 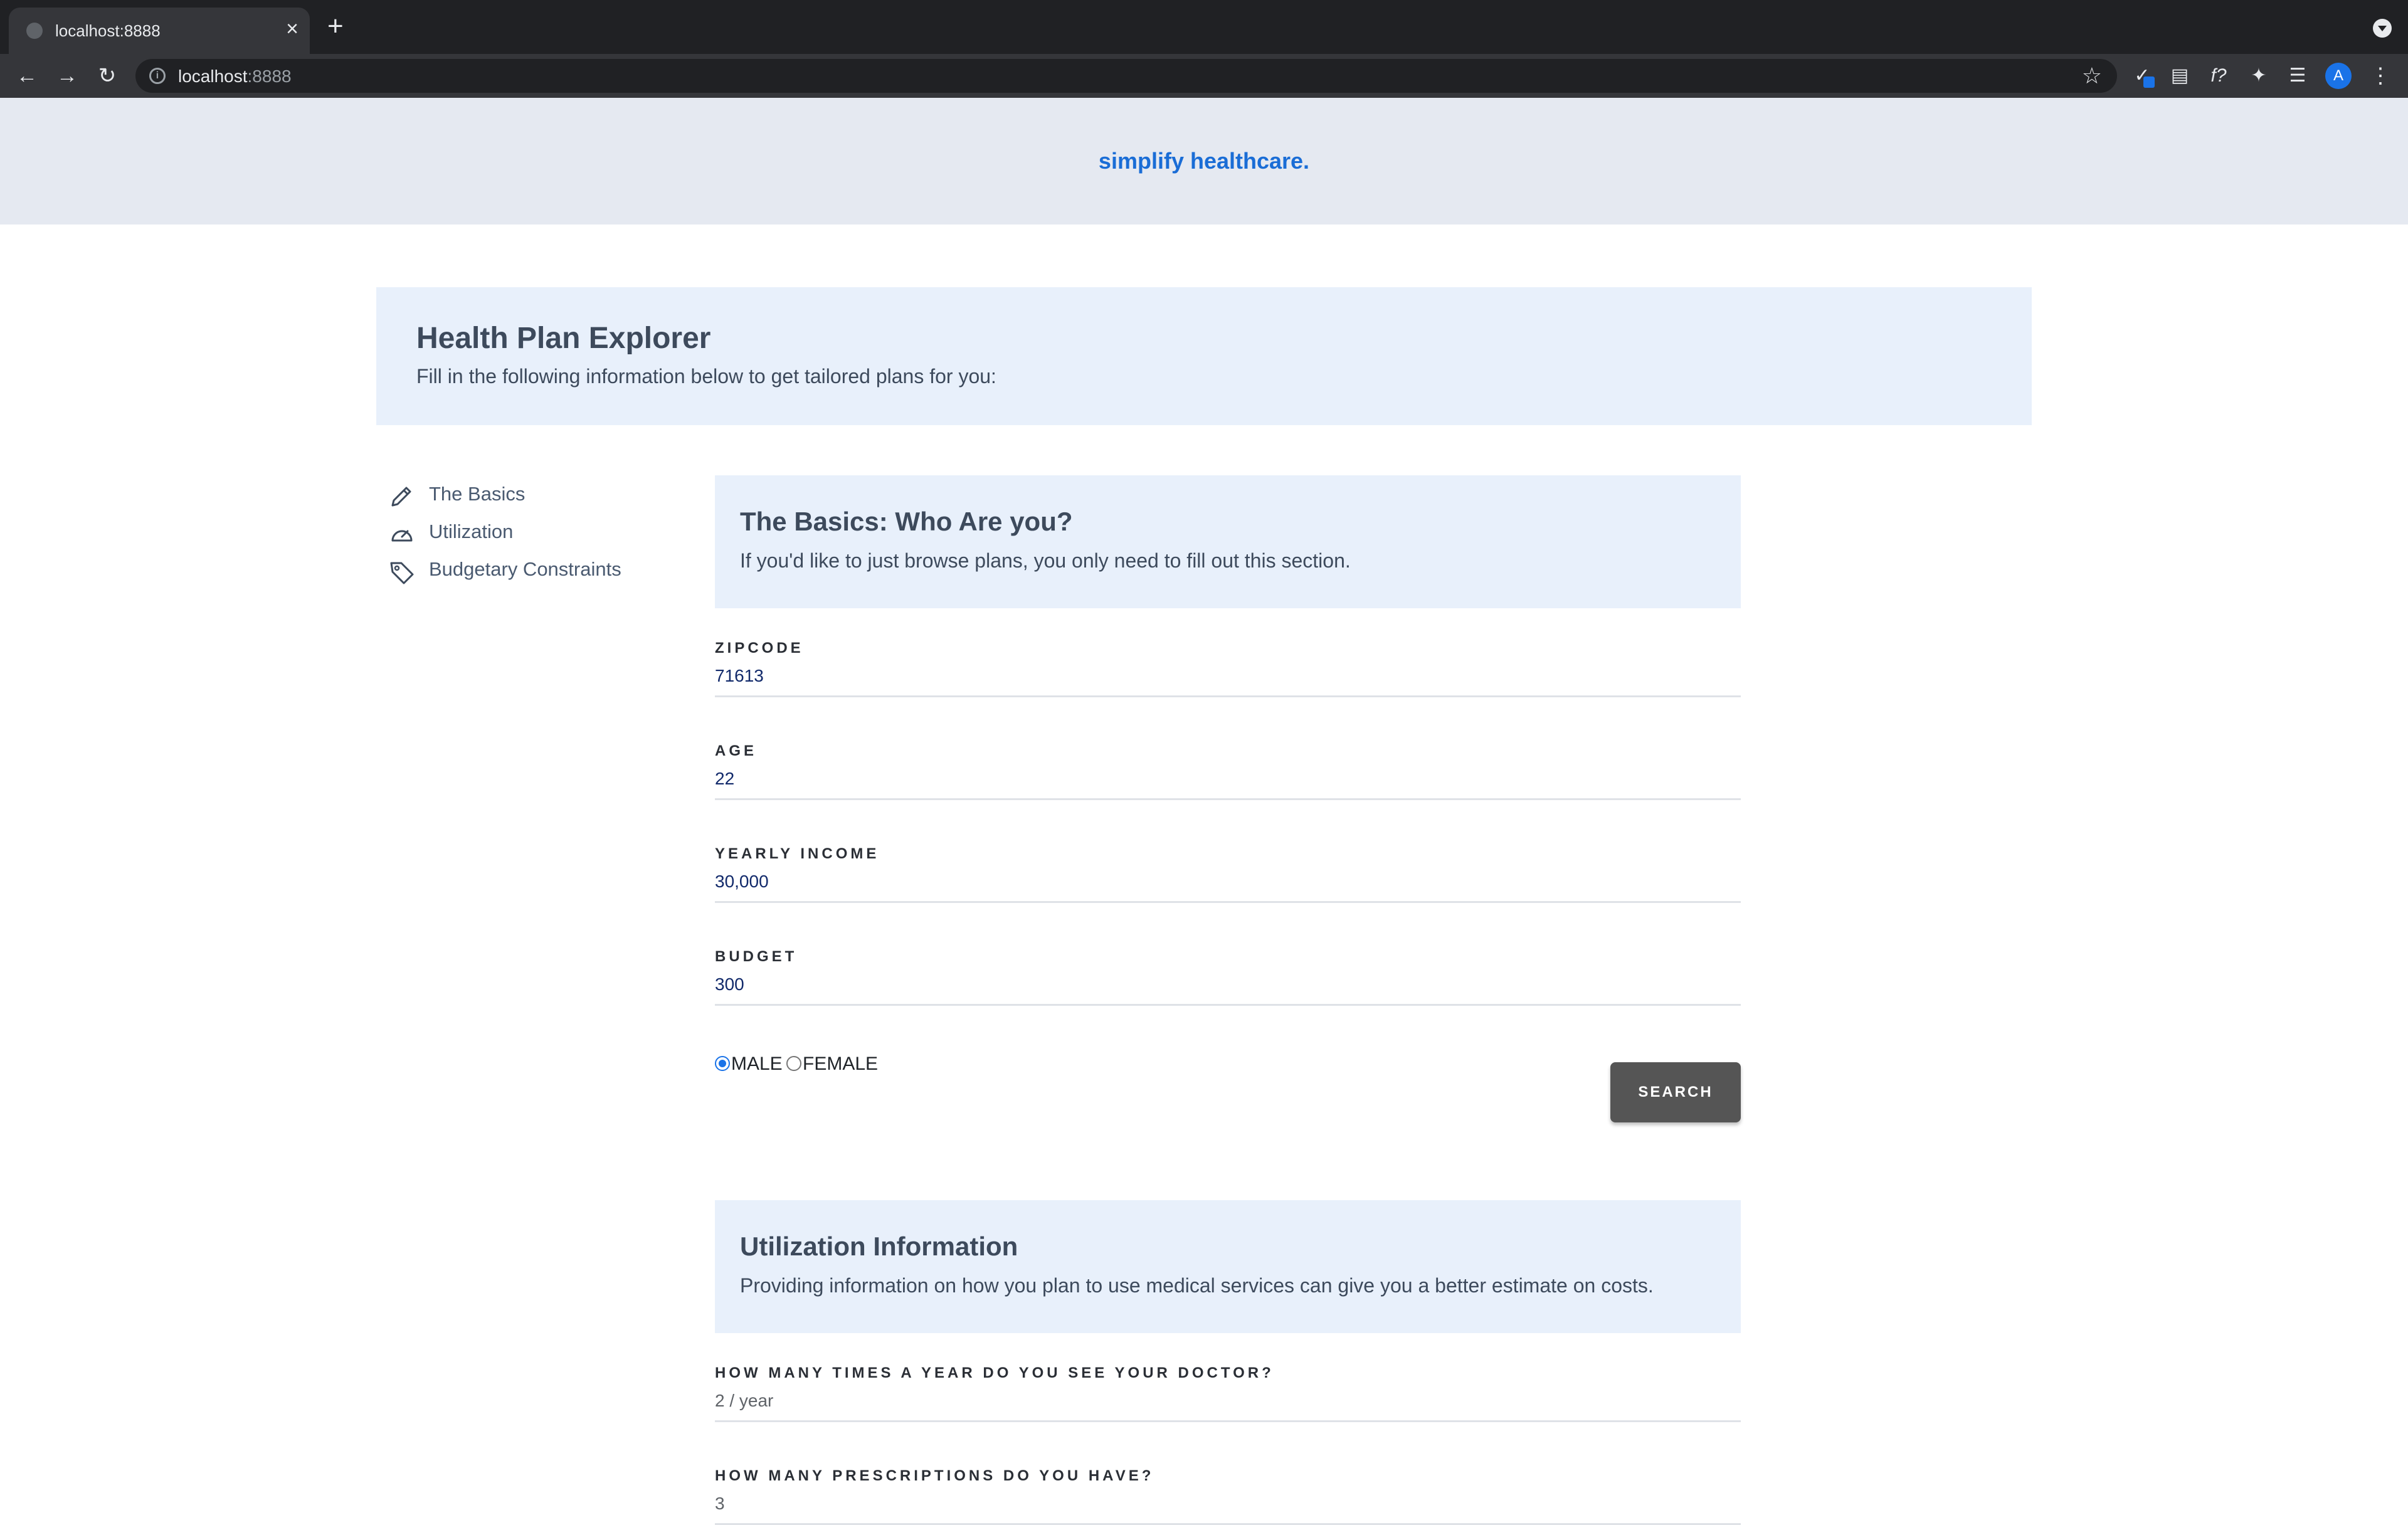 I want to click on extension-badge, so click(x=2149, y=82).